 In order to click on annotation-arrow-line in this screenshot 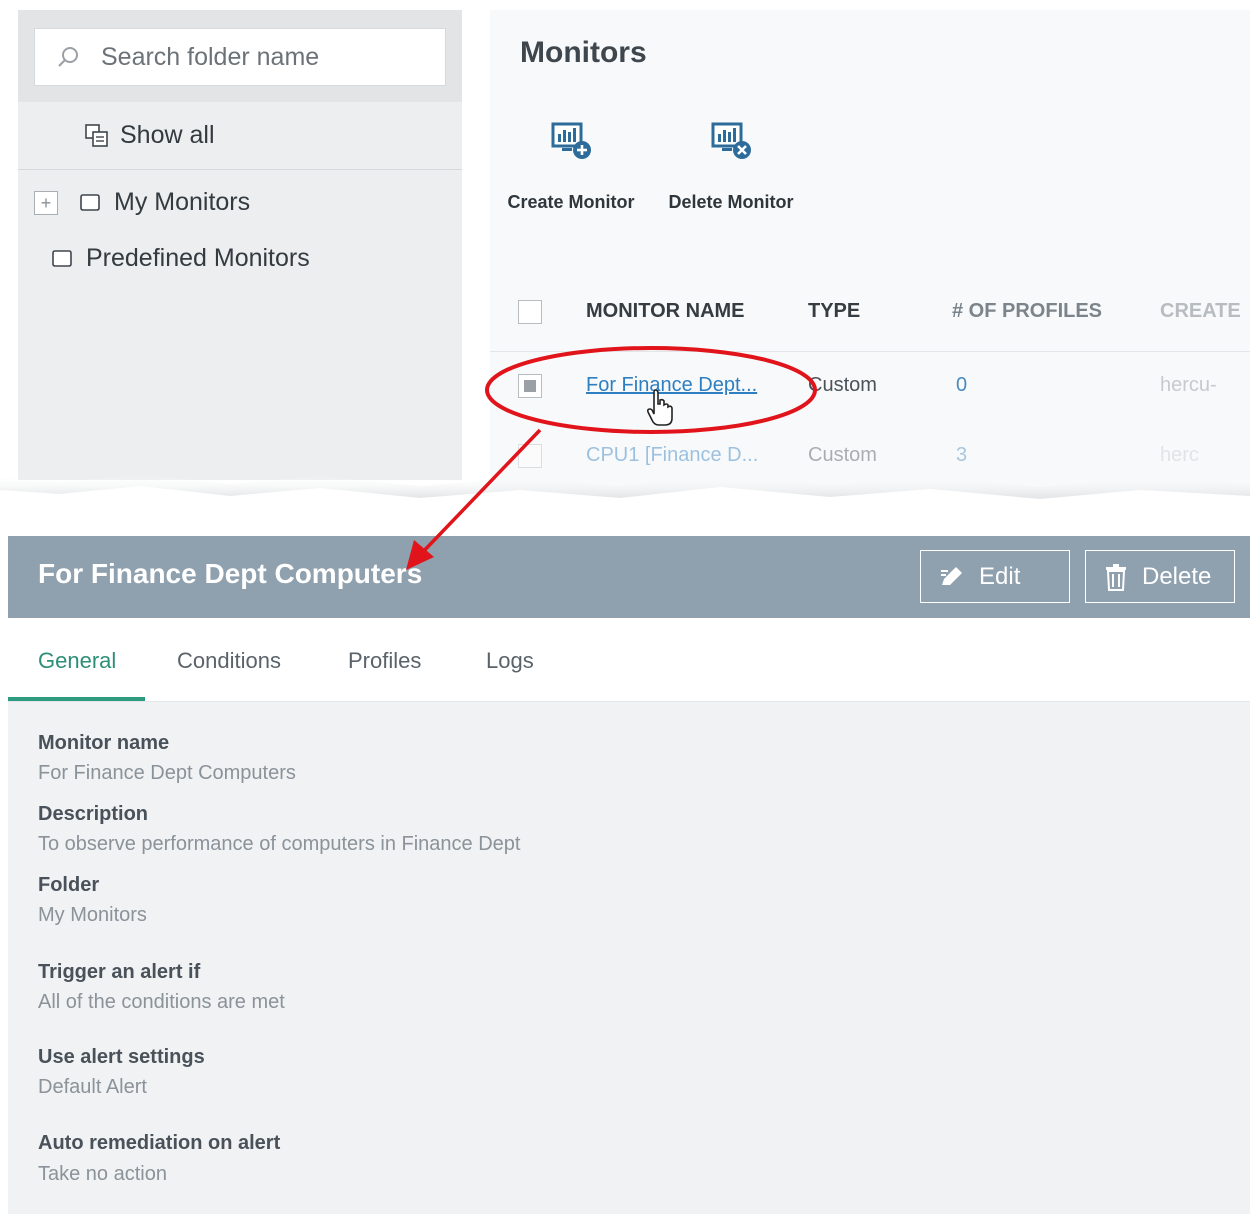, I will do `click(479, 493)`.